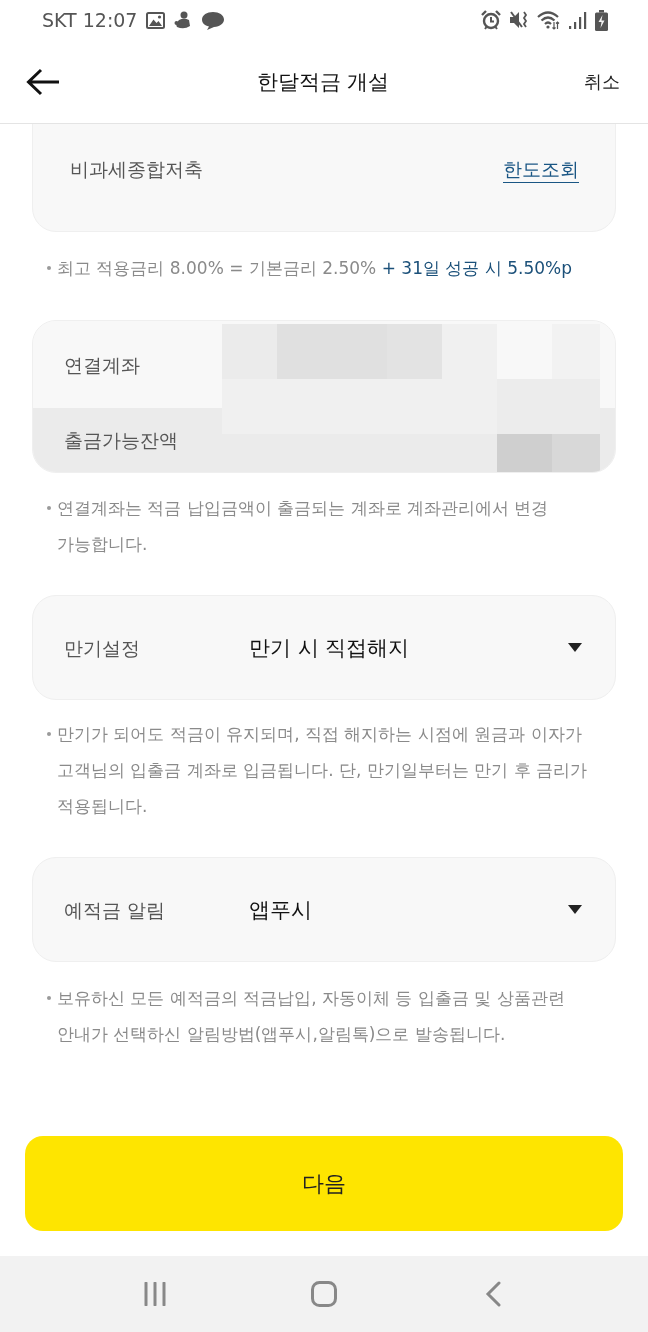  Describe the element at coordinates (90, 20) in the screenshot. I see `carrier-and-time: SKT 12:07` at that location.